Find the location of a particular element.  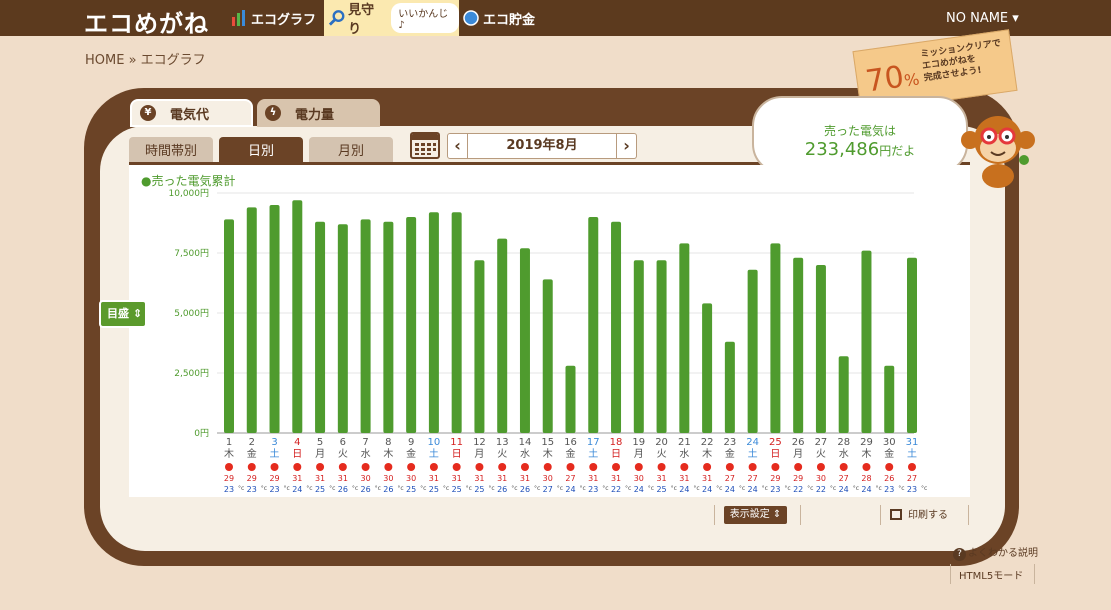

tab-electric-cost: ¥ 電気代 is located at coordinates (191, 113).